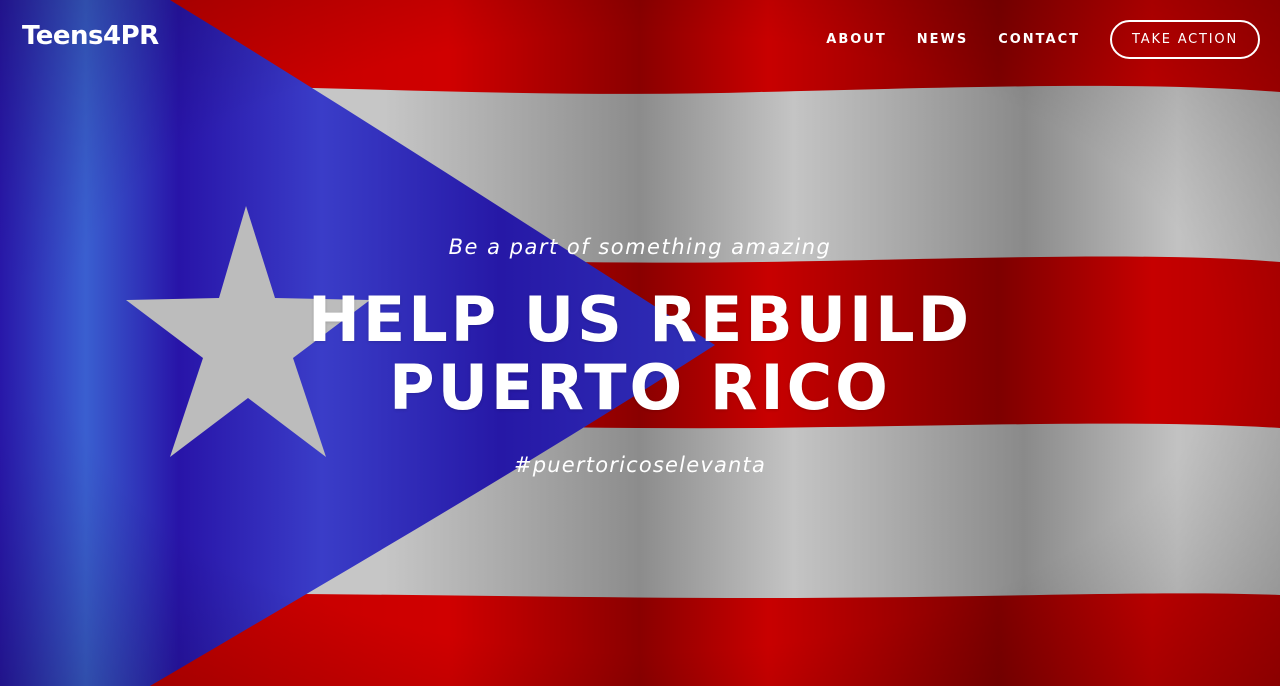 The height and width of the screenshot is (686, 1280). Describe the element at coordinates (856, 39) in the screenshot. I see `nav-item-about: ABOUT` at that location.